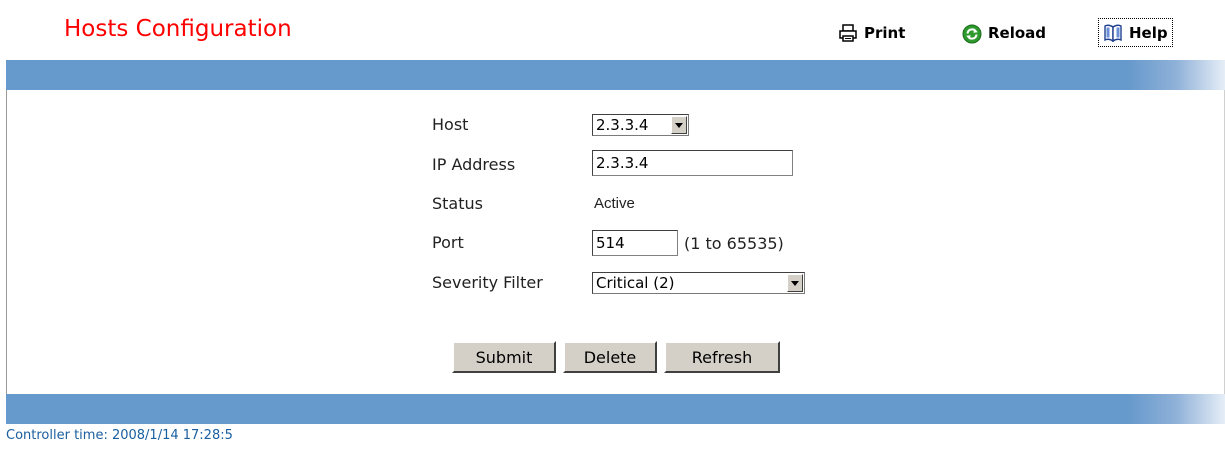  I want to click on refresh-button: Refresh, so click(722, 357).